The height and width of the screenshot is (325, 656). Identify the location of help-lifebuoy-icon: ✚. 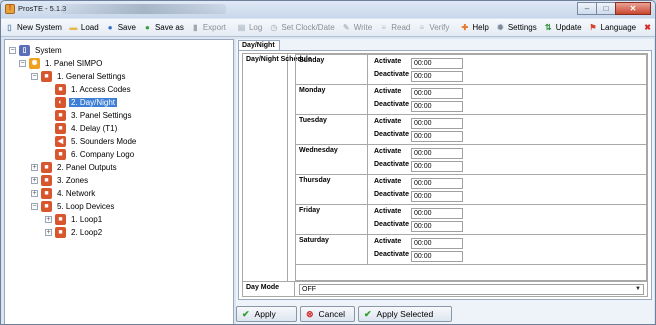
(465, 27).